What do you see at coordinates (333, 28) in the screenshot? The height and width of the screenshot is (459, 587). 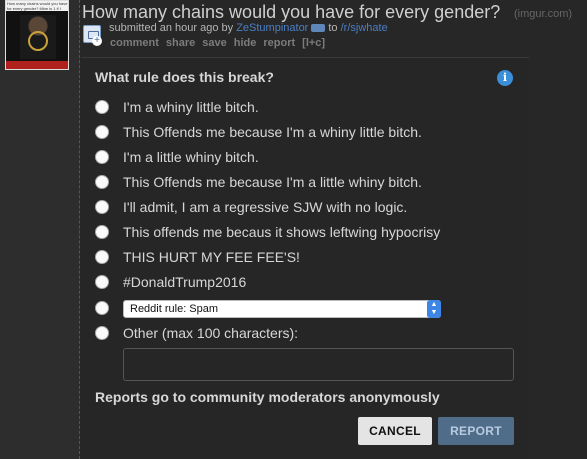 I see `to-text: to` at bounding box center [333, 28].